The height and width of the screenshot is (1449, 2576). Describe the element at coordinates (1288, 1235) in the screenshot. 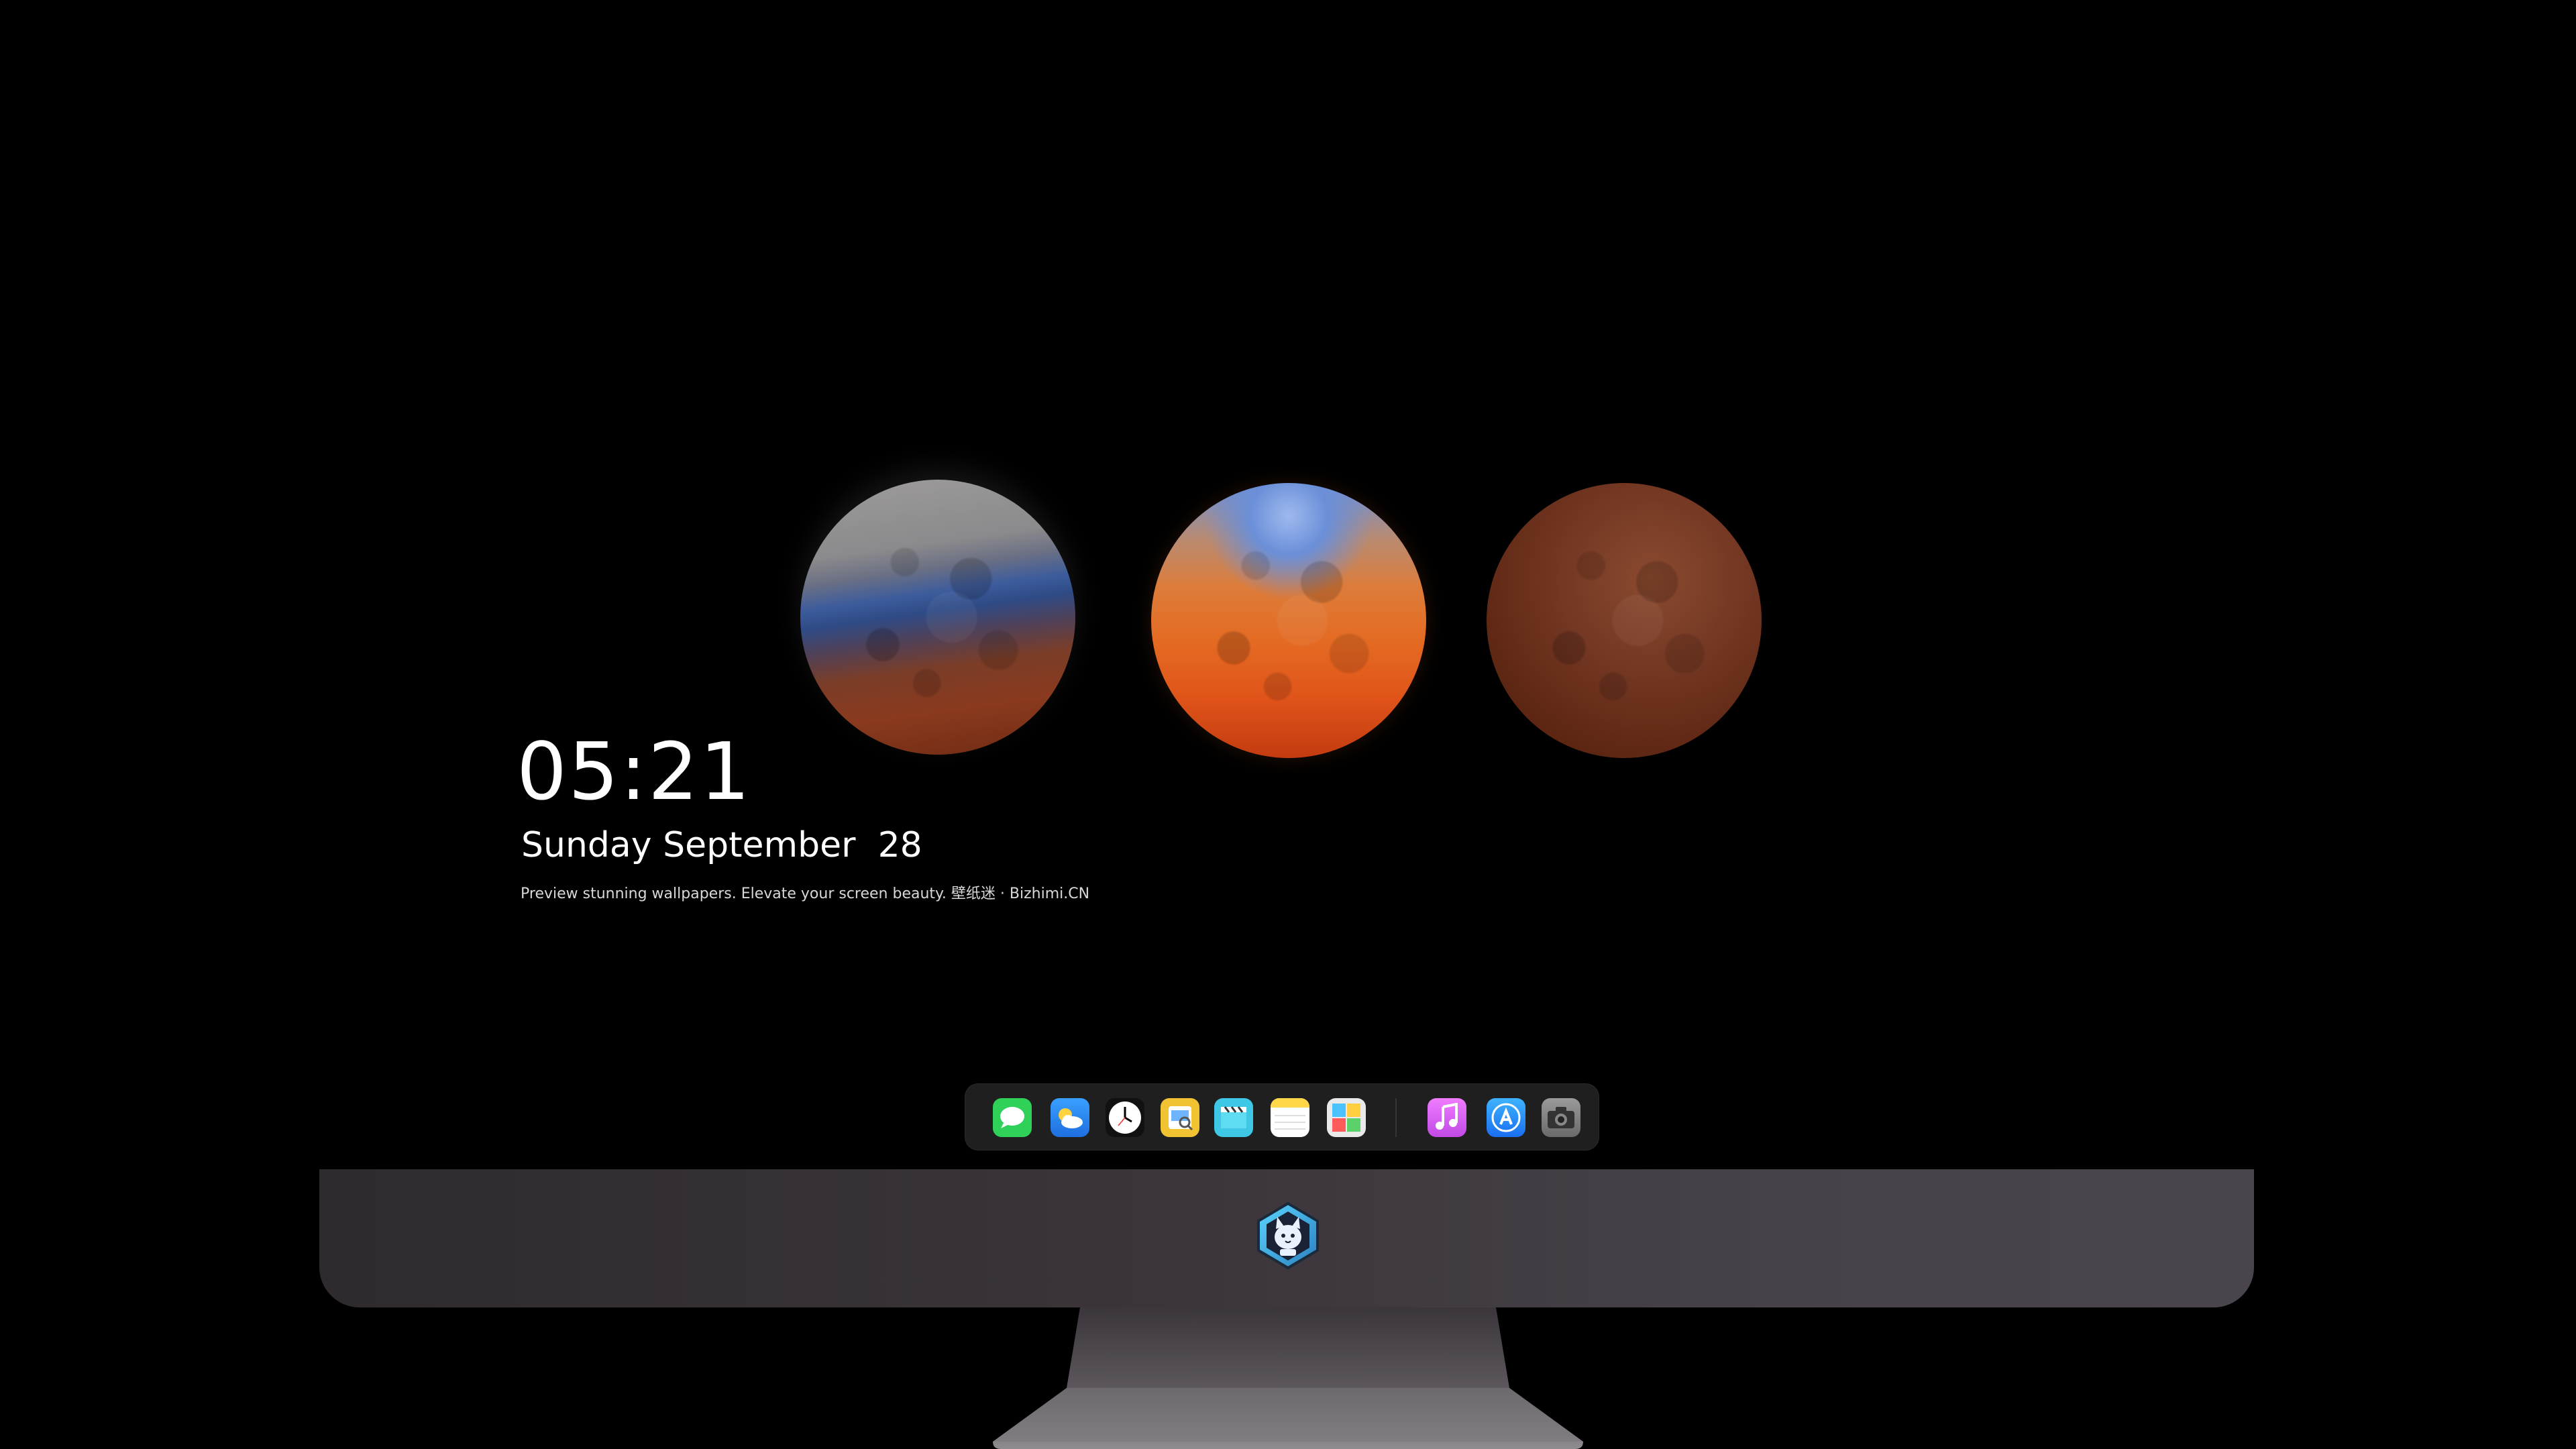

I see `cat-shield-logo-icon` at that location.